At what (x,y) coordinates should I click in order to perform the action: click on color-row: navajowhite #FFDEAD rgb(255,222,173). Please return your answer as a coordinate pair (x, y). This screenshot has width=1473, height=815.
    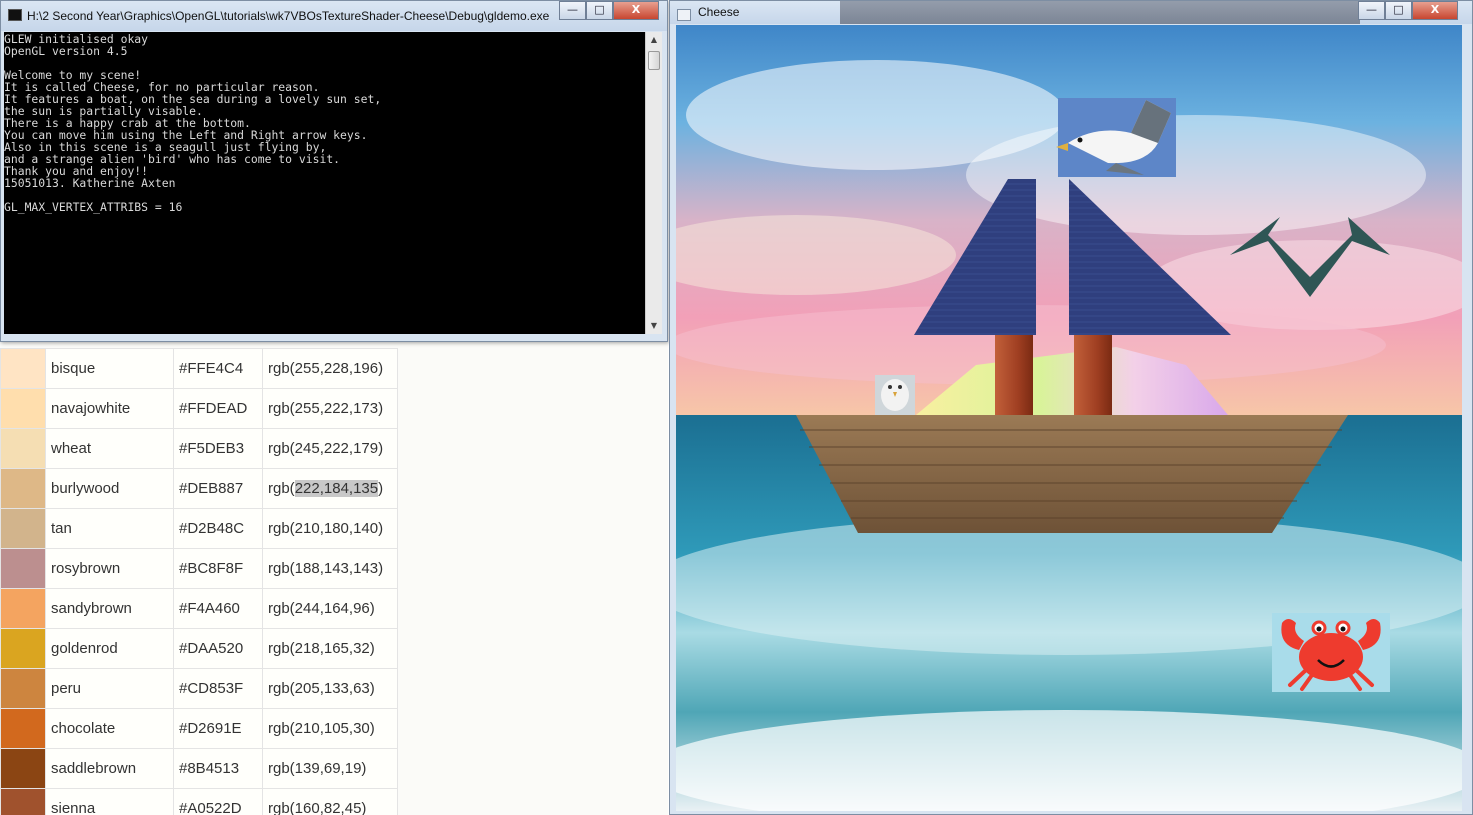
    Looking at the image, I should click on (199, 408).